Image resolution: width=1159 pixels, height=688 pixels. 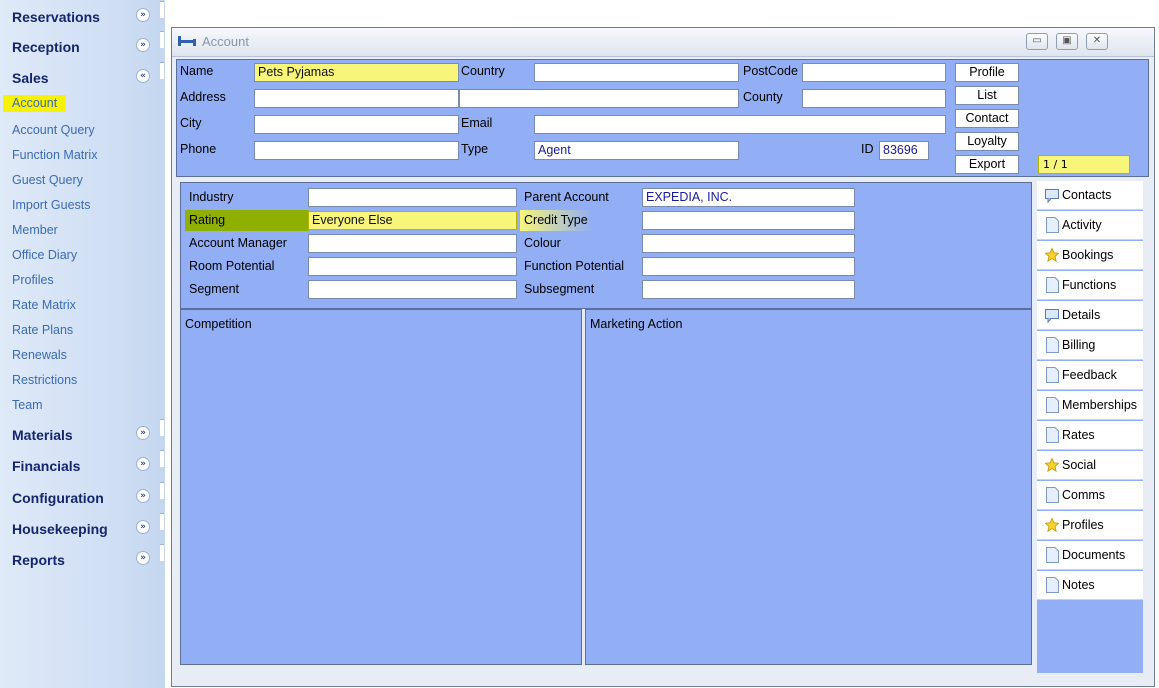 What do you see at coordinates (412, 289) in the screenshot?
I see `segment-field` at bounding box center [412, 289].